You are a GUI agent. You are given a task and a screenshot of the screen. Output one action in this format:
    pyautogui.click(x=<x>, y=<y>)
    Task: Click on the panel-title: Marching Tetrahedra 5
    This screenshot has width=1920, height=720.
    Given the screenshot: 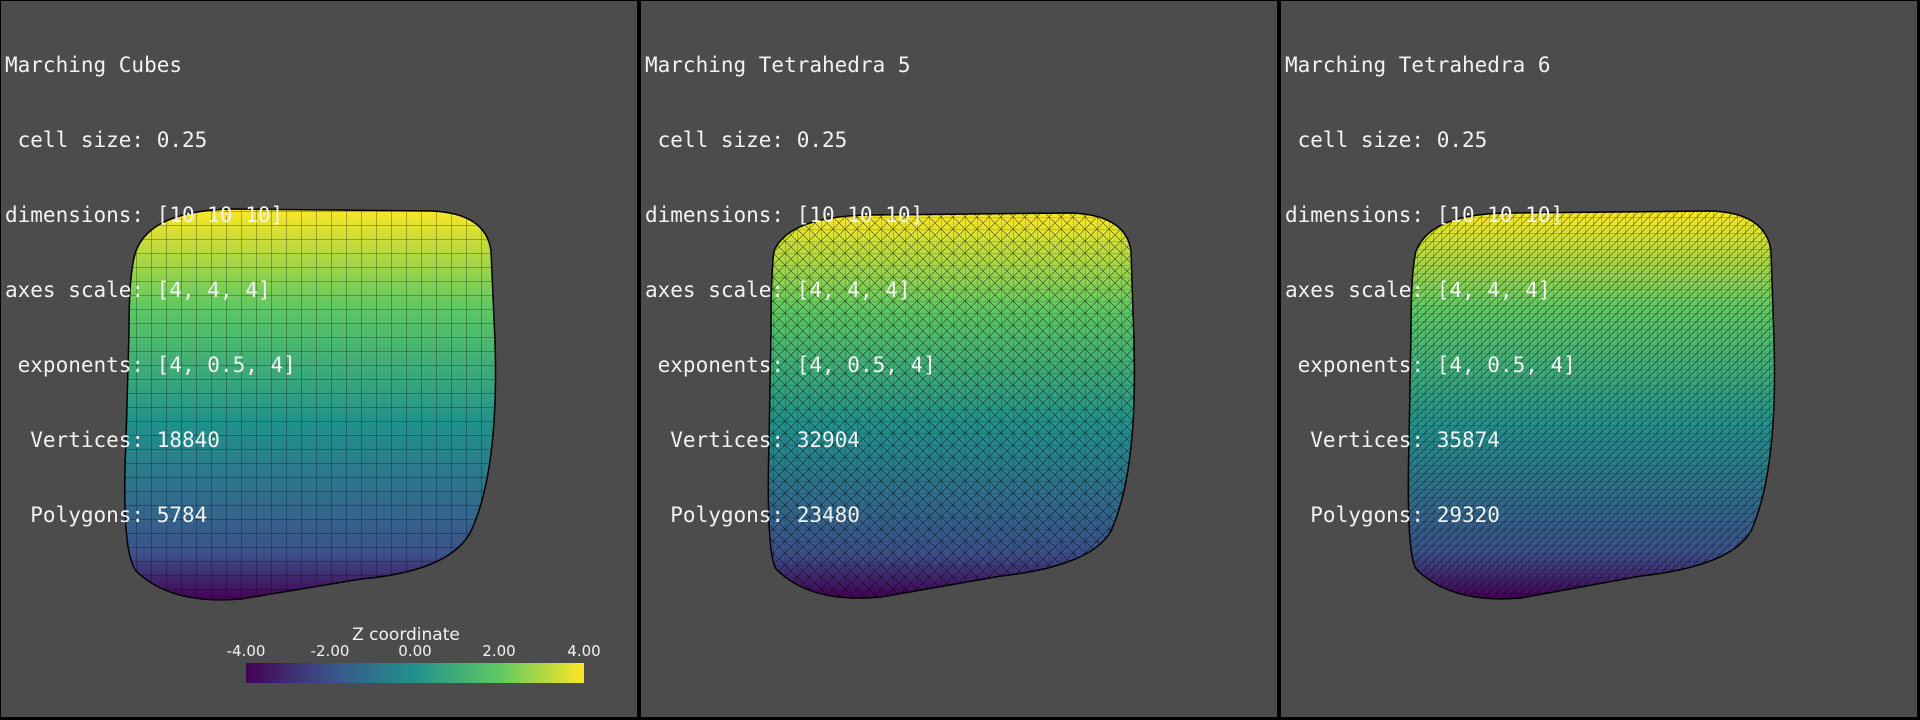 What is the action you would take?
    pyautogui.click(x=778, y=65)
    